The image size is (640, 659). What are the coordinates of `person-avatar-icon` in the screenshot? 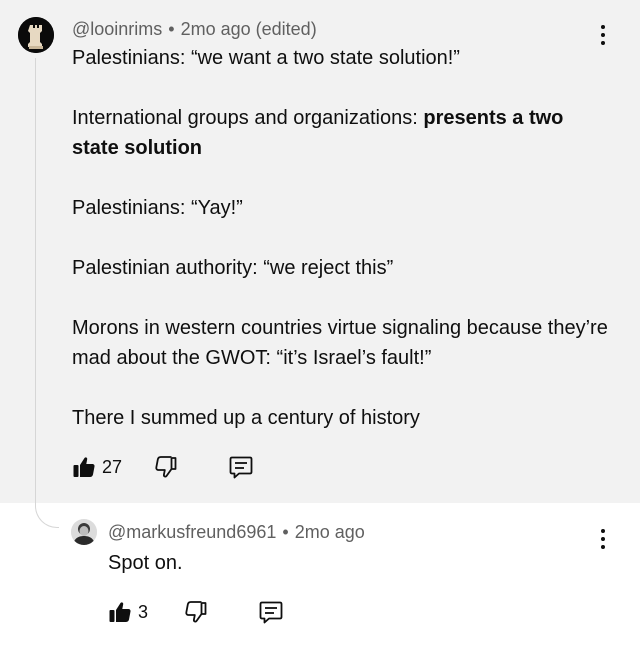 It's located at (84, 532).